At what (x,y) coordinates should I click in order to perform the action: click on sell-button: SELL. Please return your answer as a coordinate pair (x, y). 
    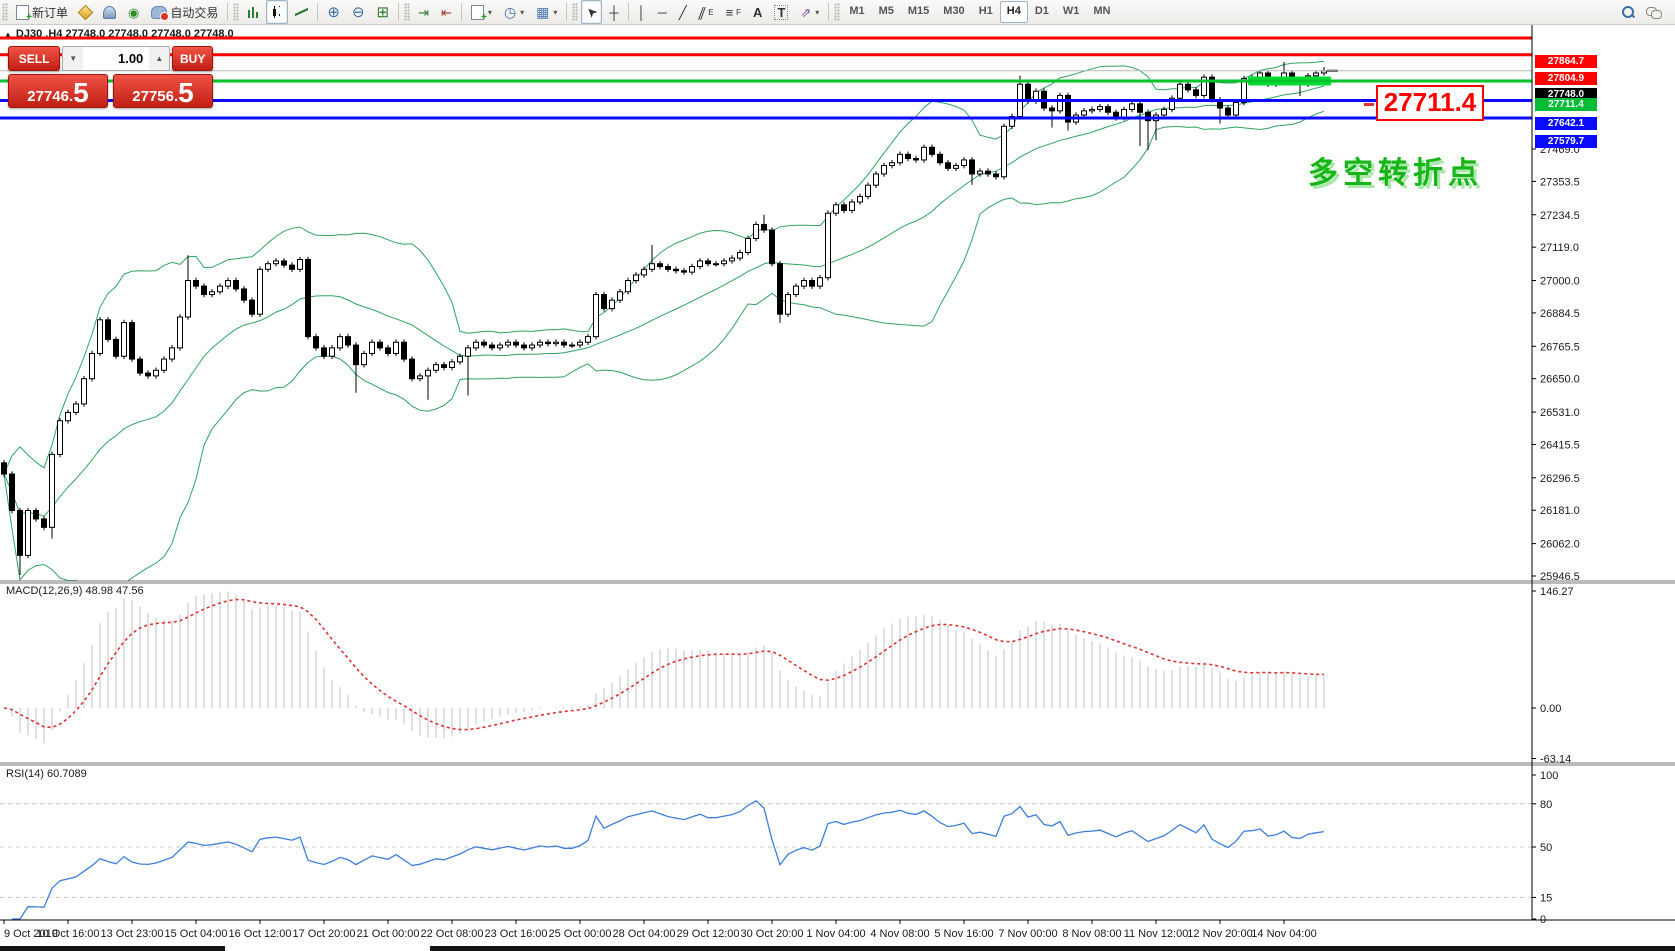
    Looking at the image, I should click on (34, 58).